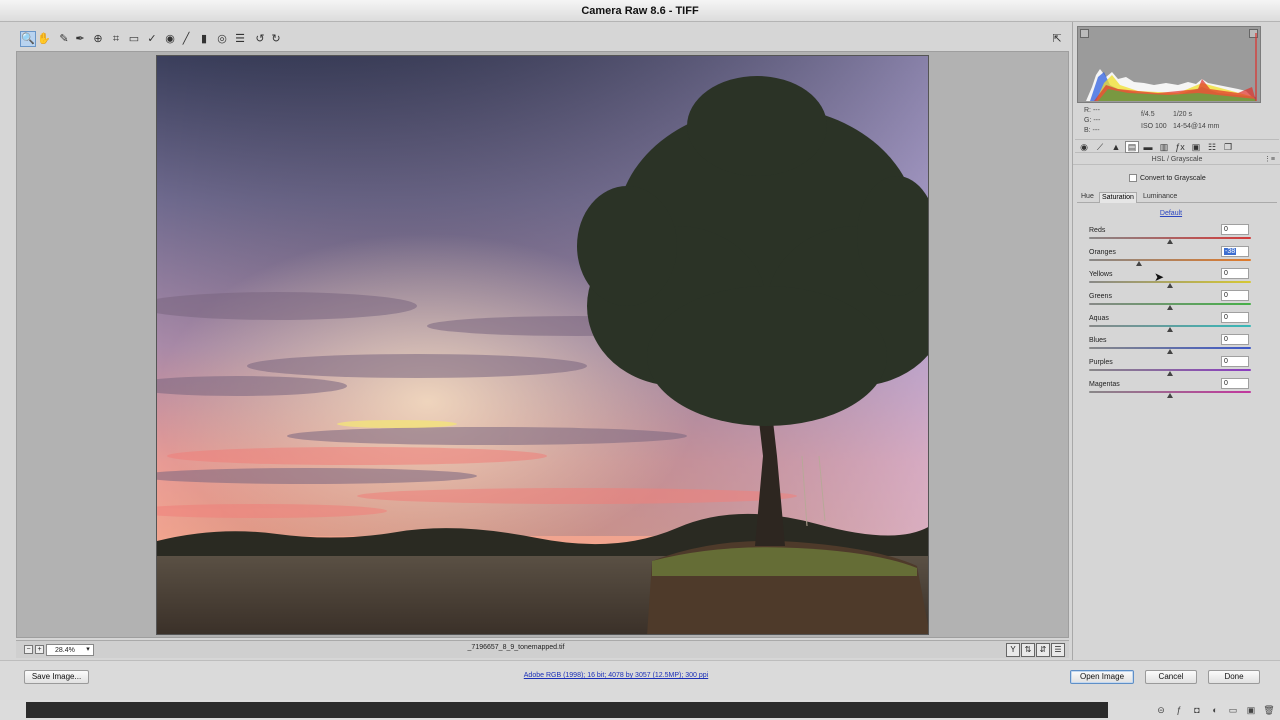 The image size is (1280, 720). Describe the element at coordinates (1133, 178) in the screenshot. I see `convert-grayscale-checkbox` at that location.